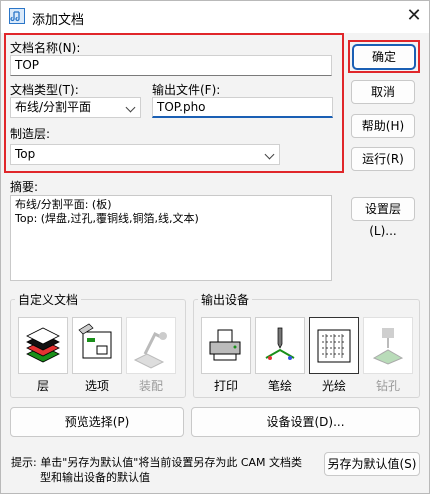 The image size is (430, 494). Describe the element at coordinates (63, 204) in the screenshot. I see `summary-line: 布线/分割平面: (板)` at that location.